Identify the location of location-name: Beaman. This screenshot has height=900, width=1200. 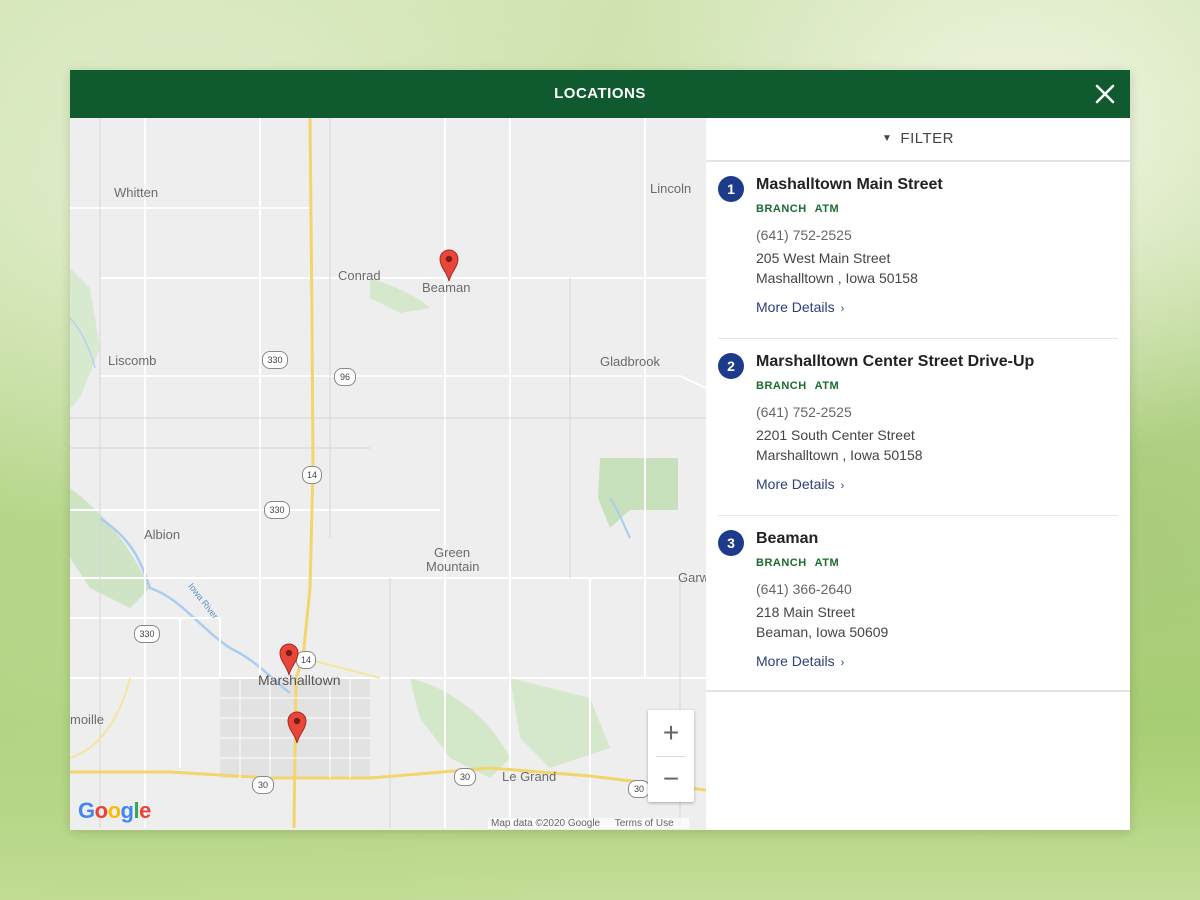
(787, 538).